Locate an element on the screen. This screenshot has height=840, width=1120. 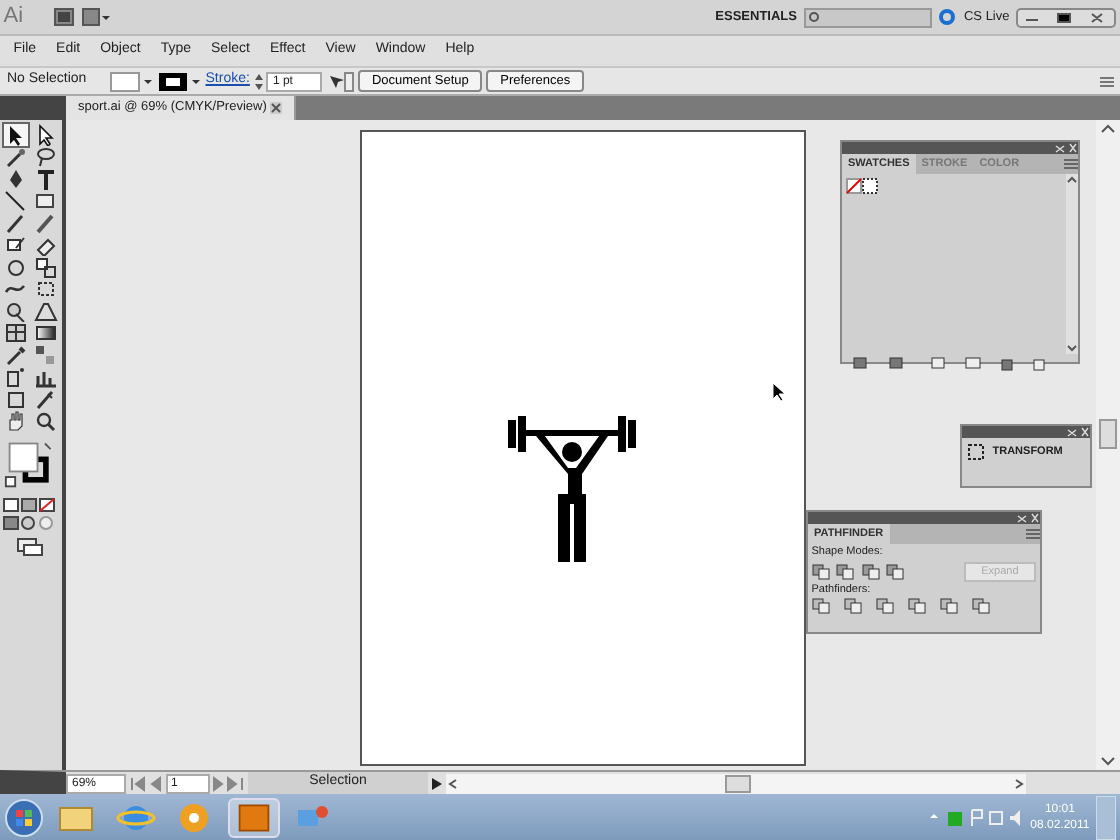
panel-scrollbar is located at coordinates (1072, 264).